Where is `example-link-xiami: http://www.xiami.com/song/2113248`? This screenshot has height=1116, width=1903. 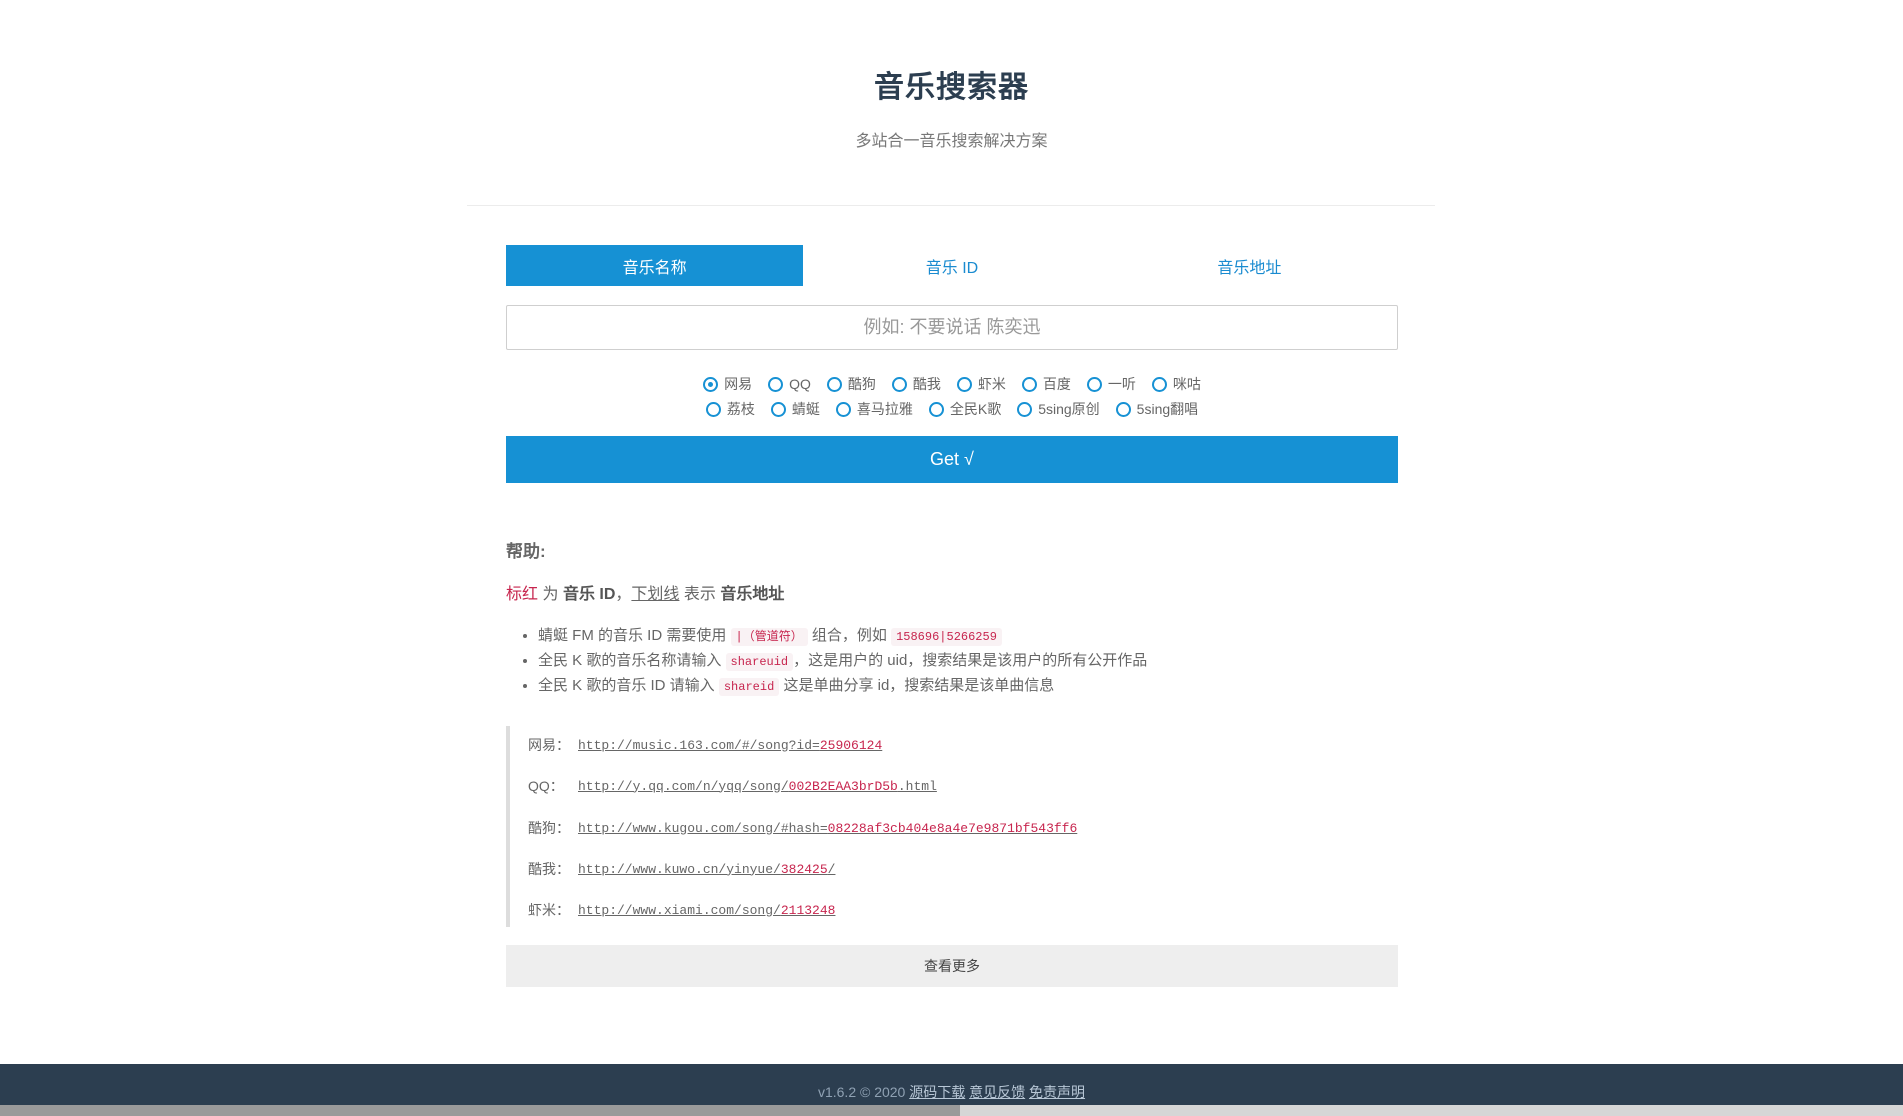
example-link-xiami: http://www.xiami.com/song/2113248 is located at coordinates (706, 910).